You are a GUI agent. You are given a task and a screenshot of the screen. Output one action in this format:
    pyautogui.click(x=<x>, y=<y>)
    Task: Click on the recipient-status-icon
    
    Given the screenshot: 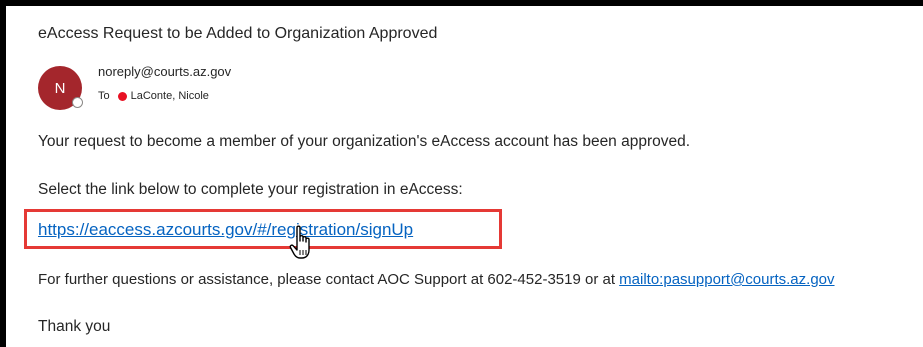 What is the action you would take?
    pyautogui.click(x=122, y=96)
    